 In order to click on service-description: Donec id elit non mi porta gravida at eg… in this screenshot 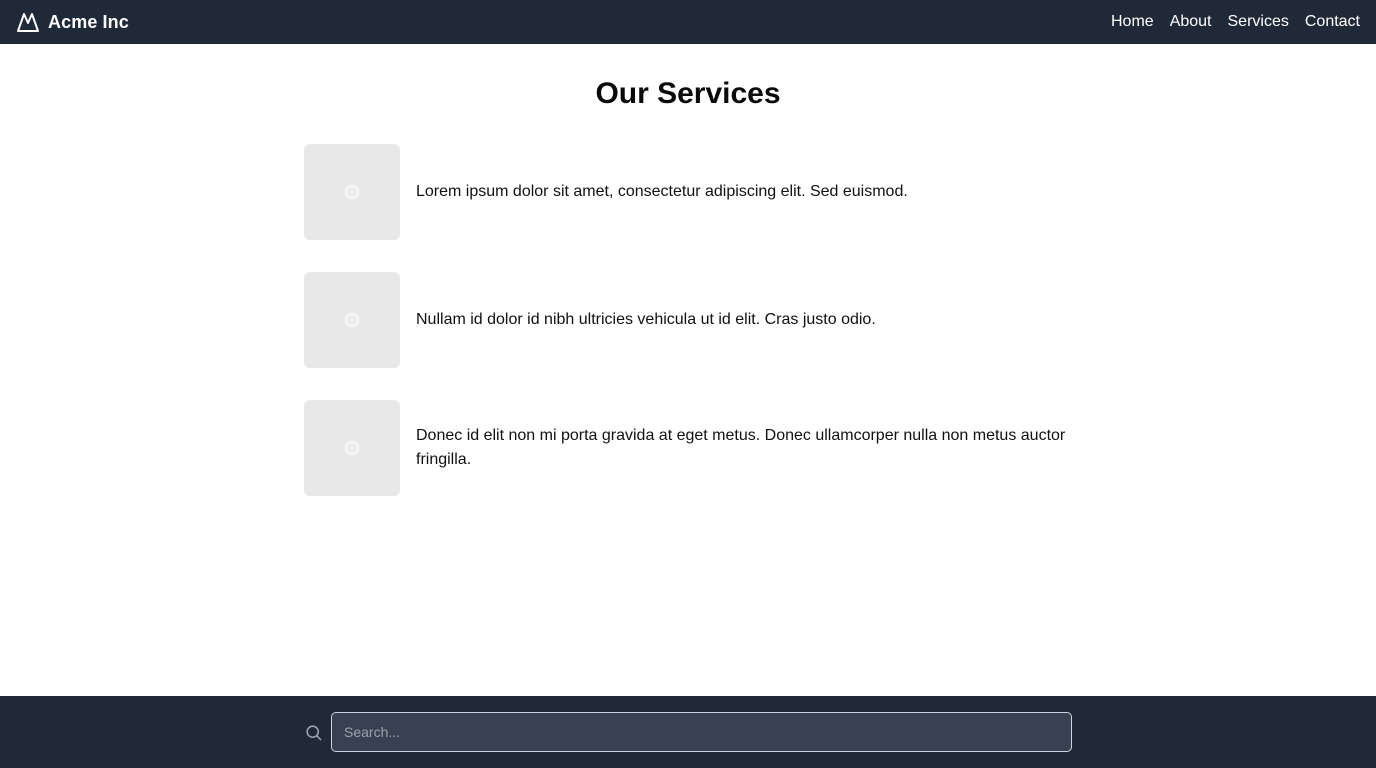, I will do `click(741, 447)`.